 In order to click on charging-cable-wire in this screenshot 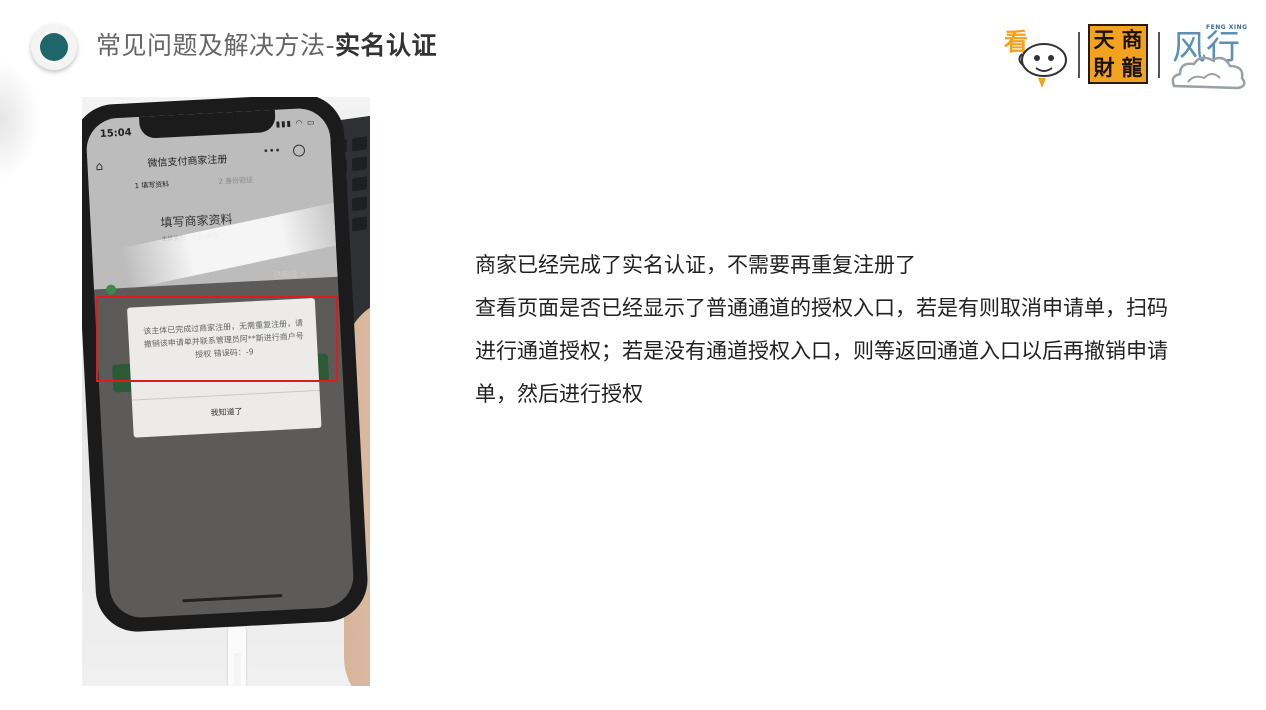, I will do `click(237, 669)`.